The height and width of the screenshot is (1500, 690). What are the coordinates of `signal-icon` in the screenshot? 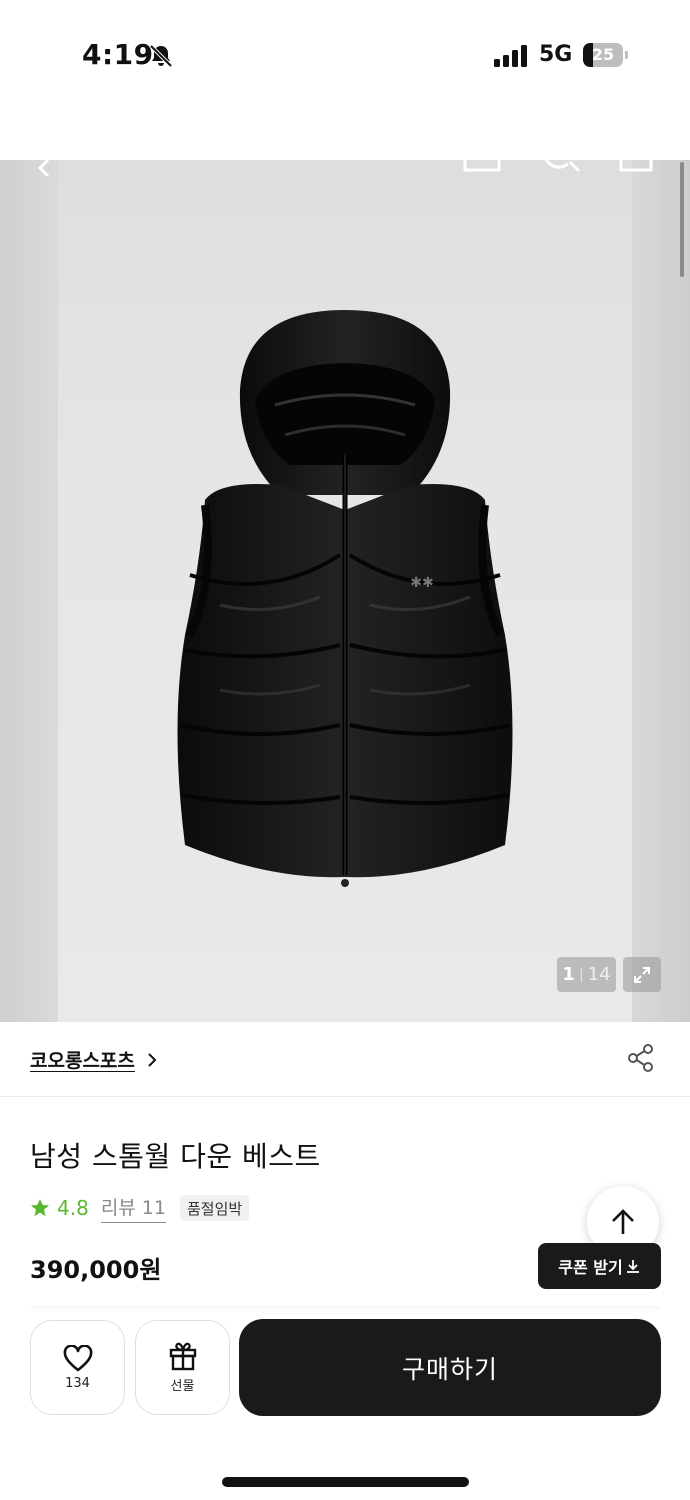 It's located at (510, 56).